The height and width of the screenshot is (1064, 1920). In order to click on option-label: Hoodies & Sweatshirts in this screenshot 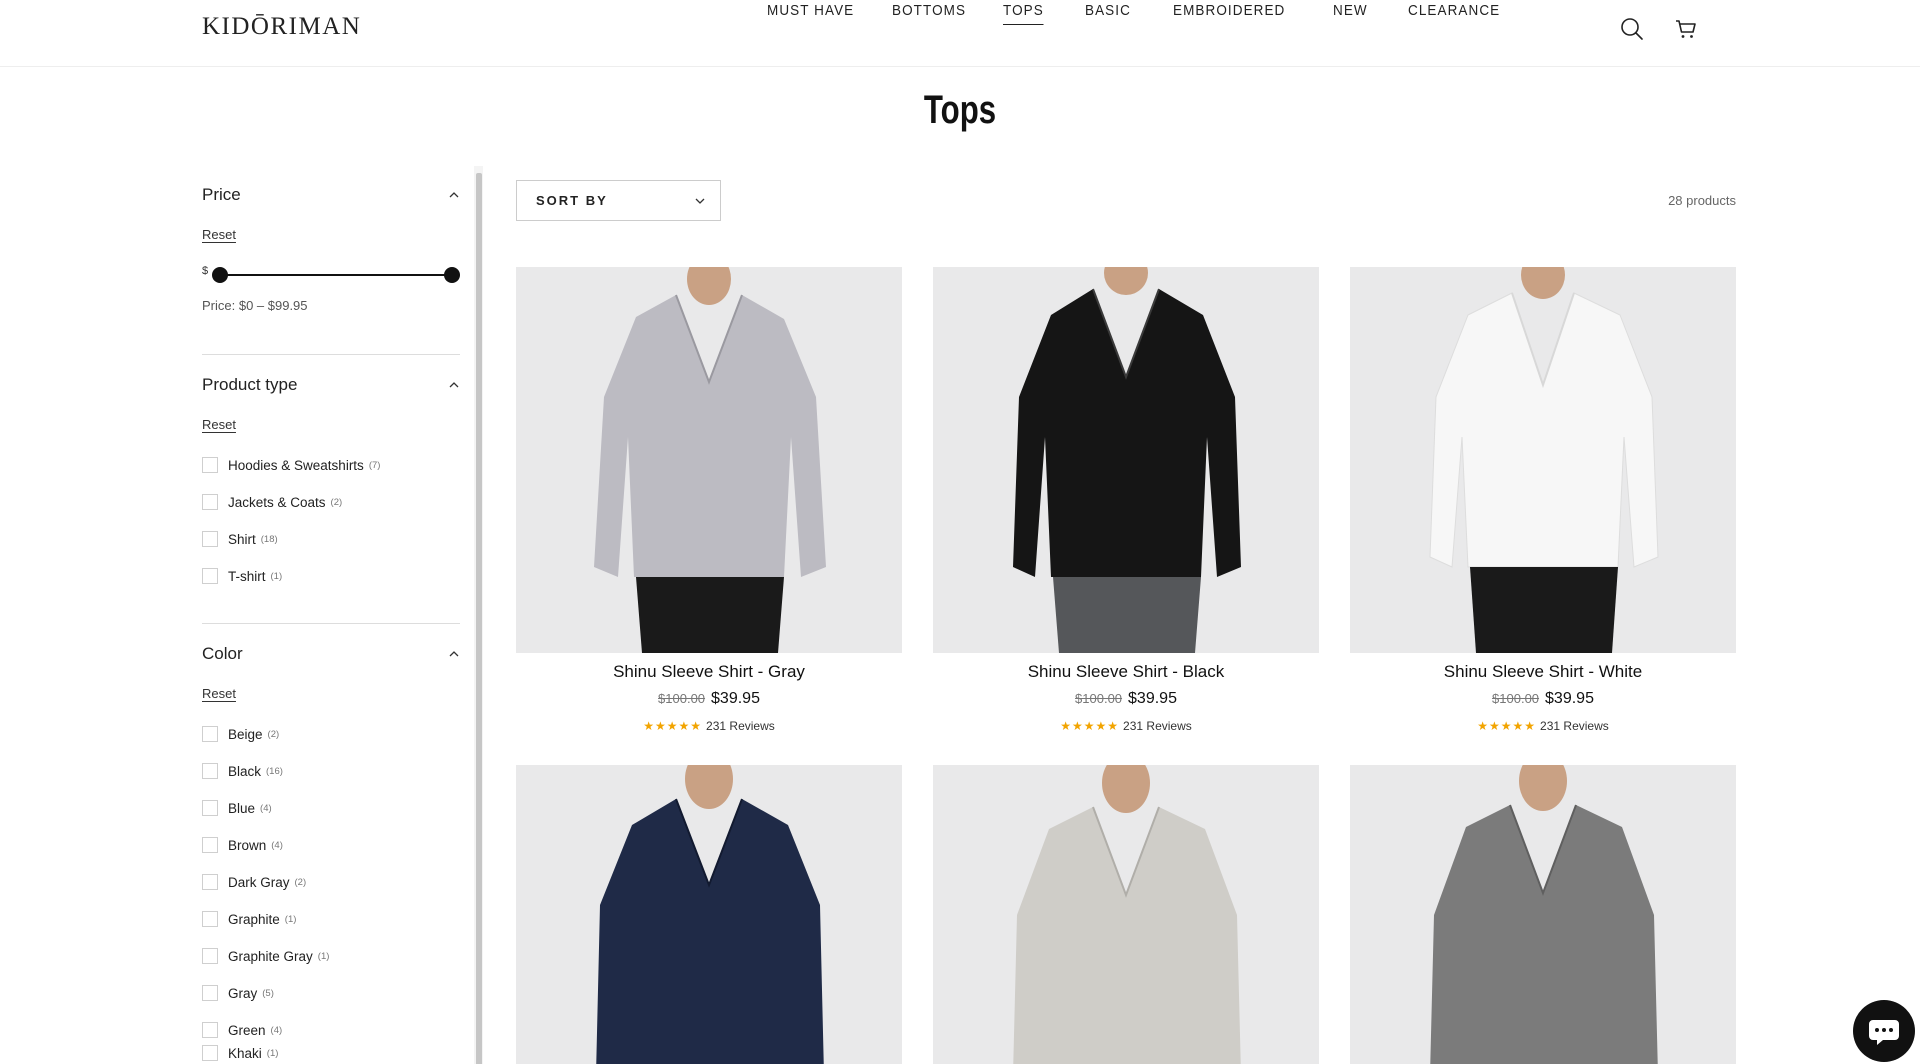, I will do `click(296, 465)`.